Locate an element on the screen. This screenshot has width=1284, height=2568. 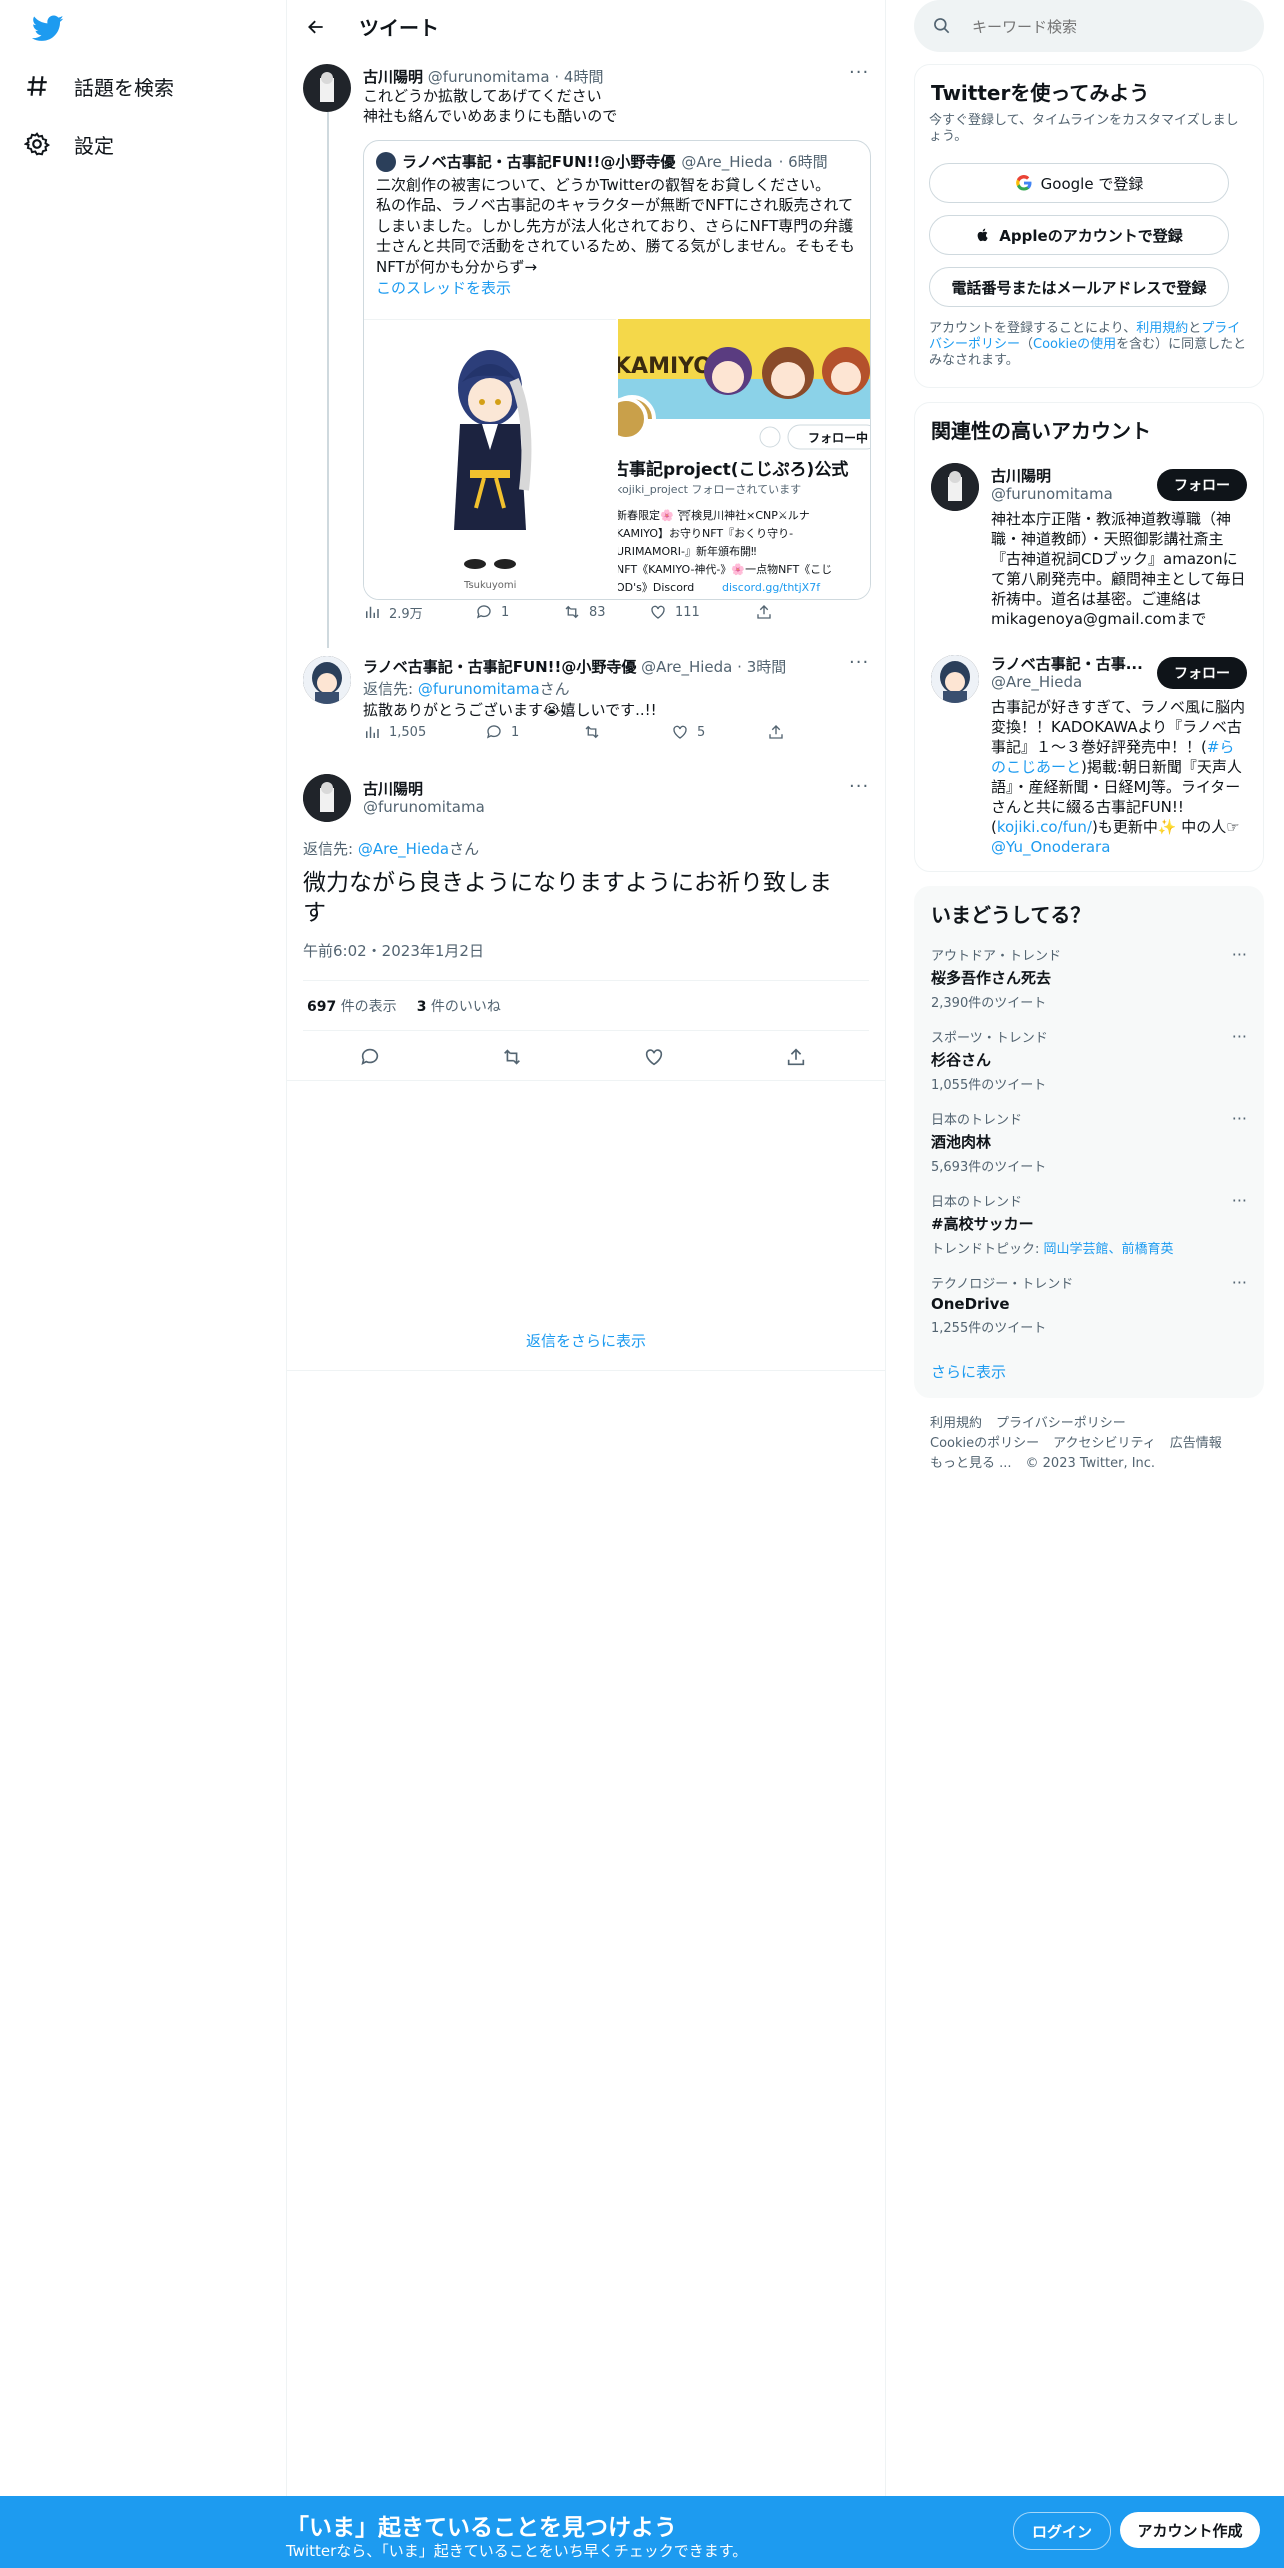
views-button: 2.9万 is located at coordinates (393, 612).